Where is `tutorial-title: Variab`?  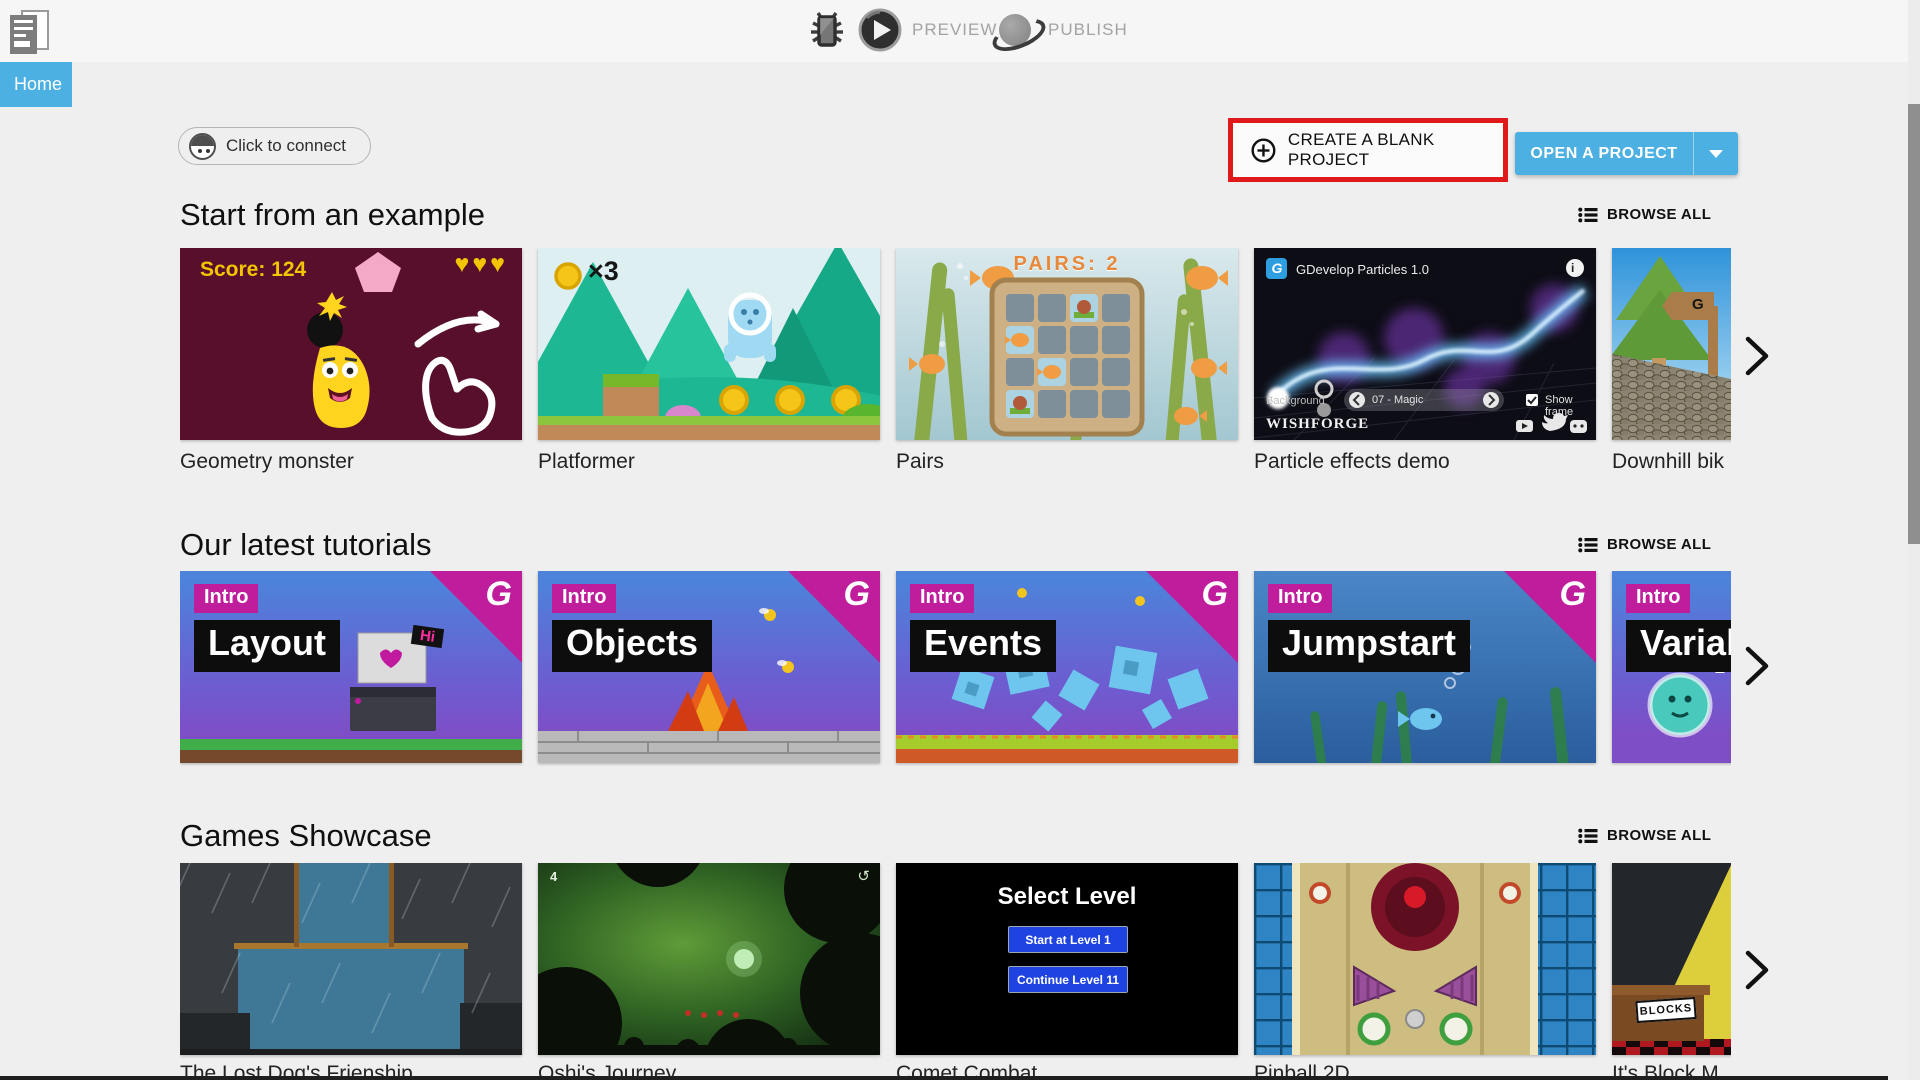 tutorial-title: Variab is located at coordinates (1678, 646).